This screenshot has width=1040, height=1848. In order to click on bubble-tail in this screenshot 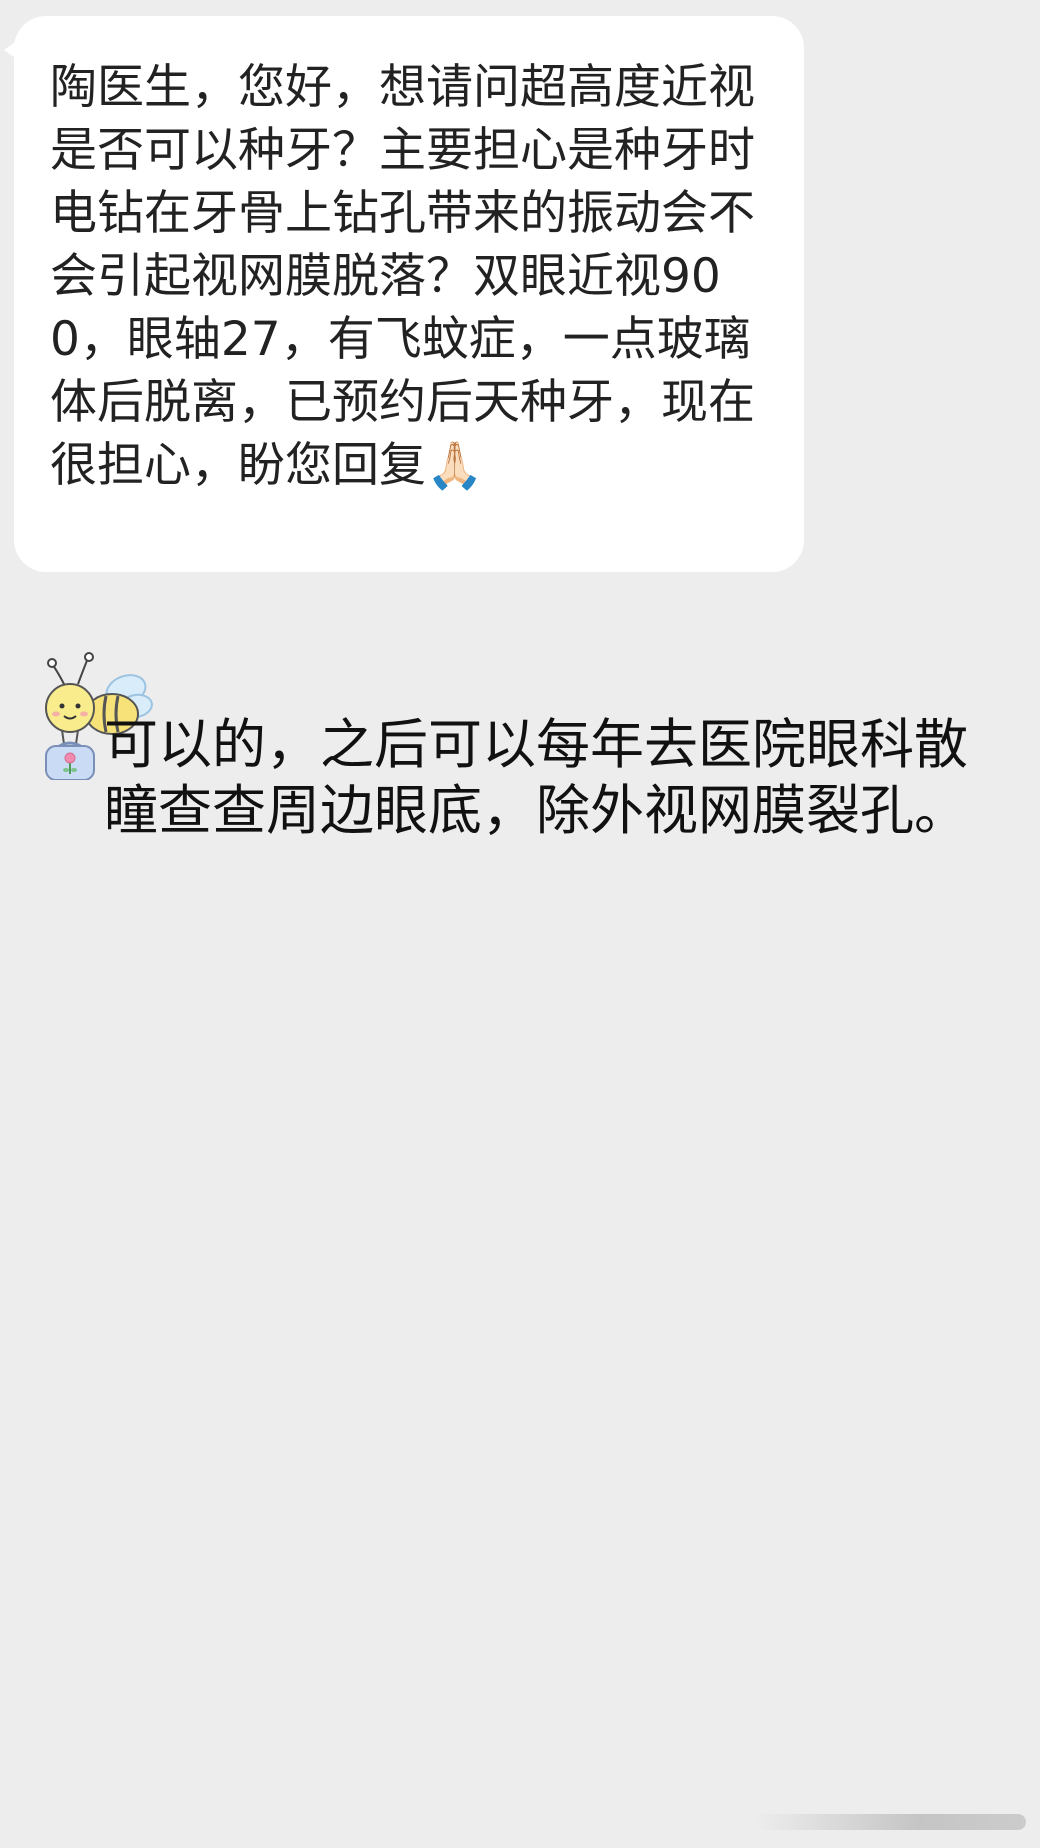, I will do `click(11, 50)`.